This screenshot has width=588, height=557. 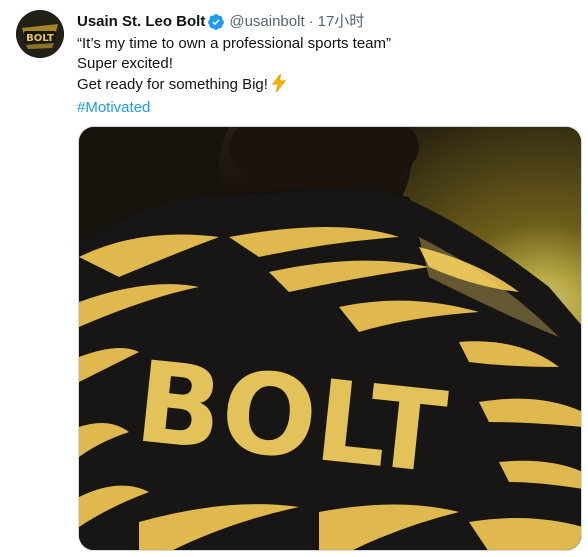 I want to click on tweet-line-3-wrap: Get ready for something Big!, so click(x=332, y=85).